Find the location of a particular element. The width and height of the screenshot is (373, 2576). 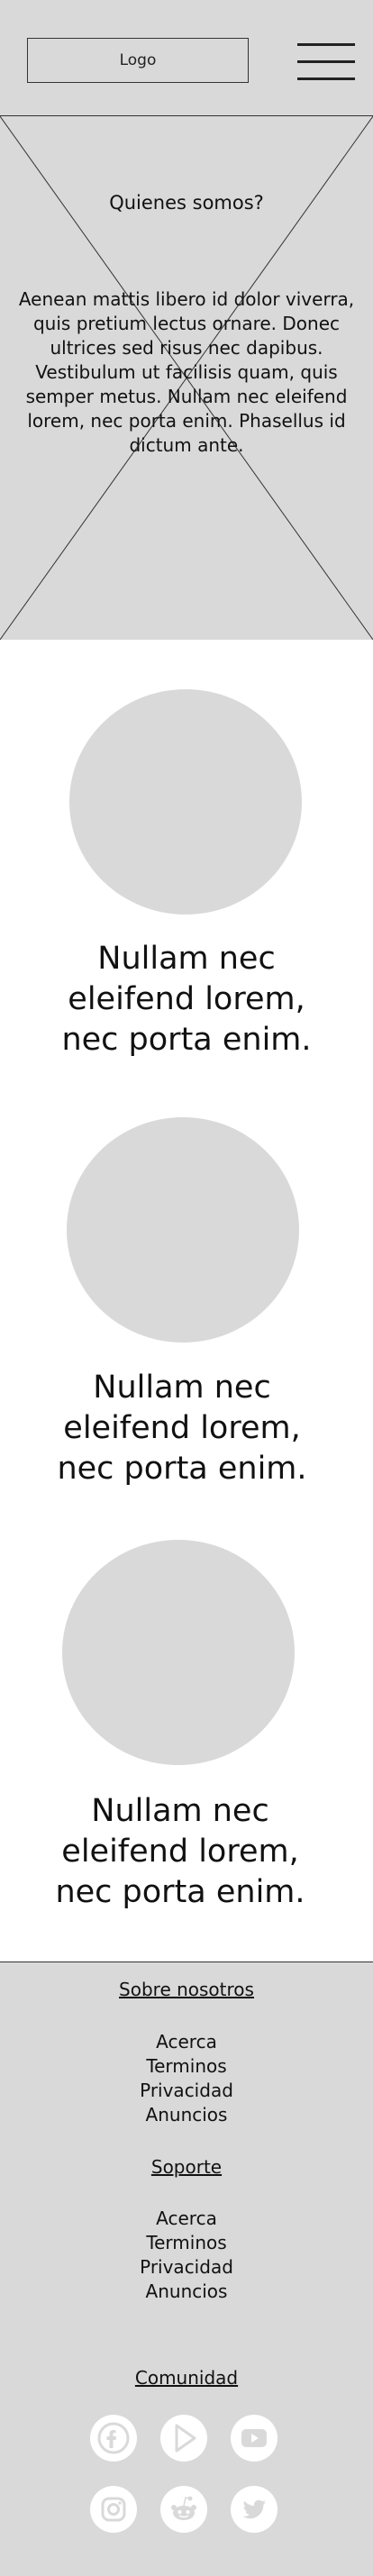

reddit-icon is located at coordinates (183, 2509).